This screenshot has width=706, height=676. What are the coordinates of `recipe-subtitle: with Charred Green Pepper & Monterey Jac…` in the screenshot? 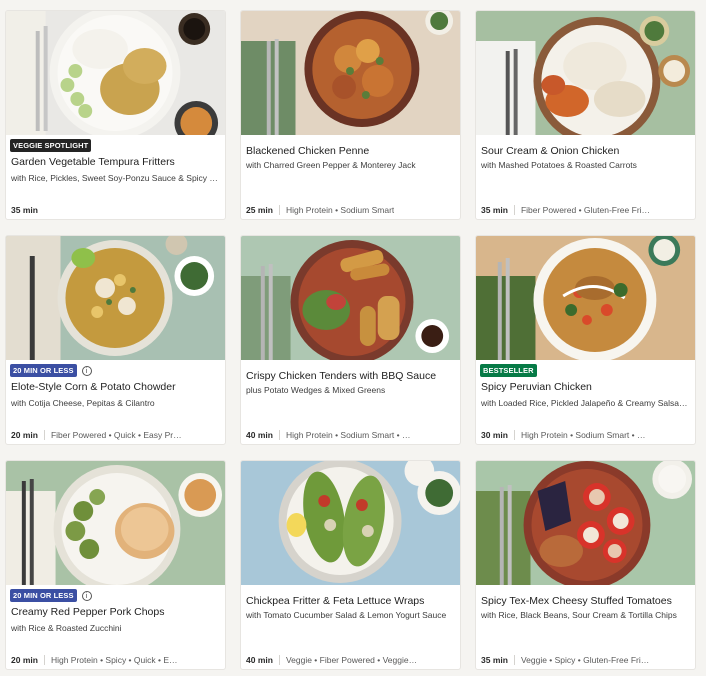 It's located at (331, 165).